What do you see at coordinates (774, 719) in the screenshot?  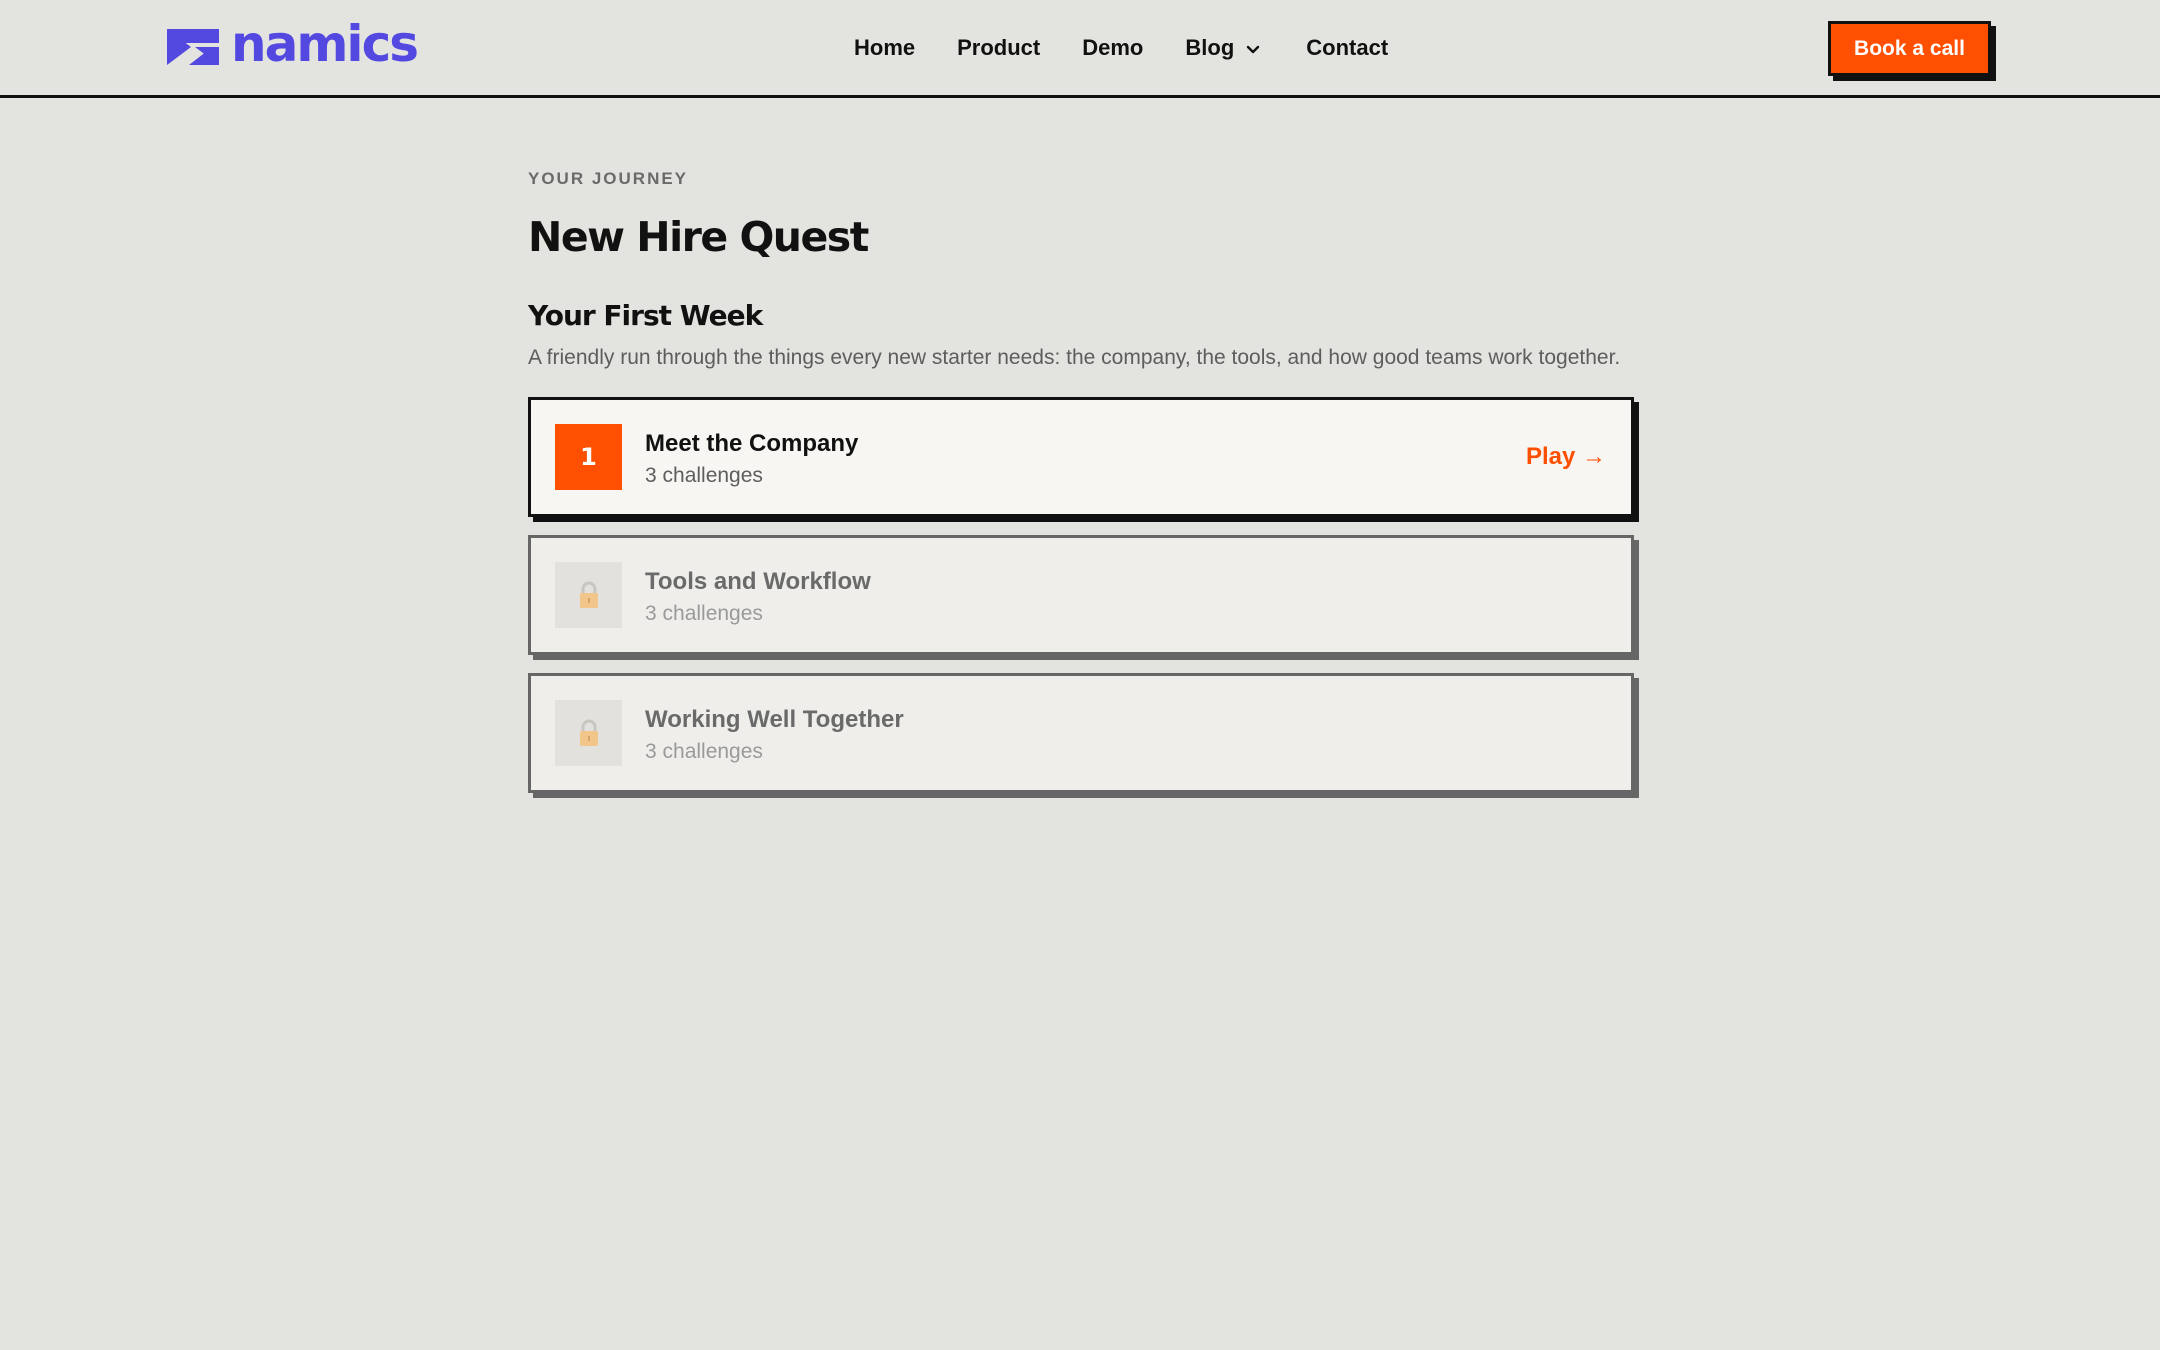 I see `level-title: Working Well Together` at bounding box center [774, 719].